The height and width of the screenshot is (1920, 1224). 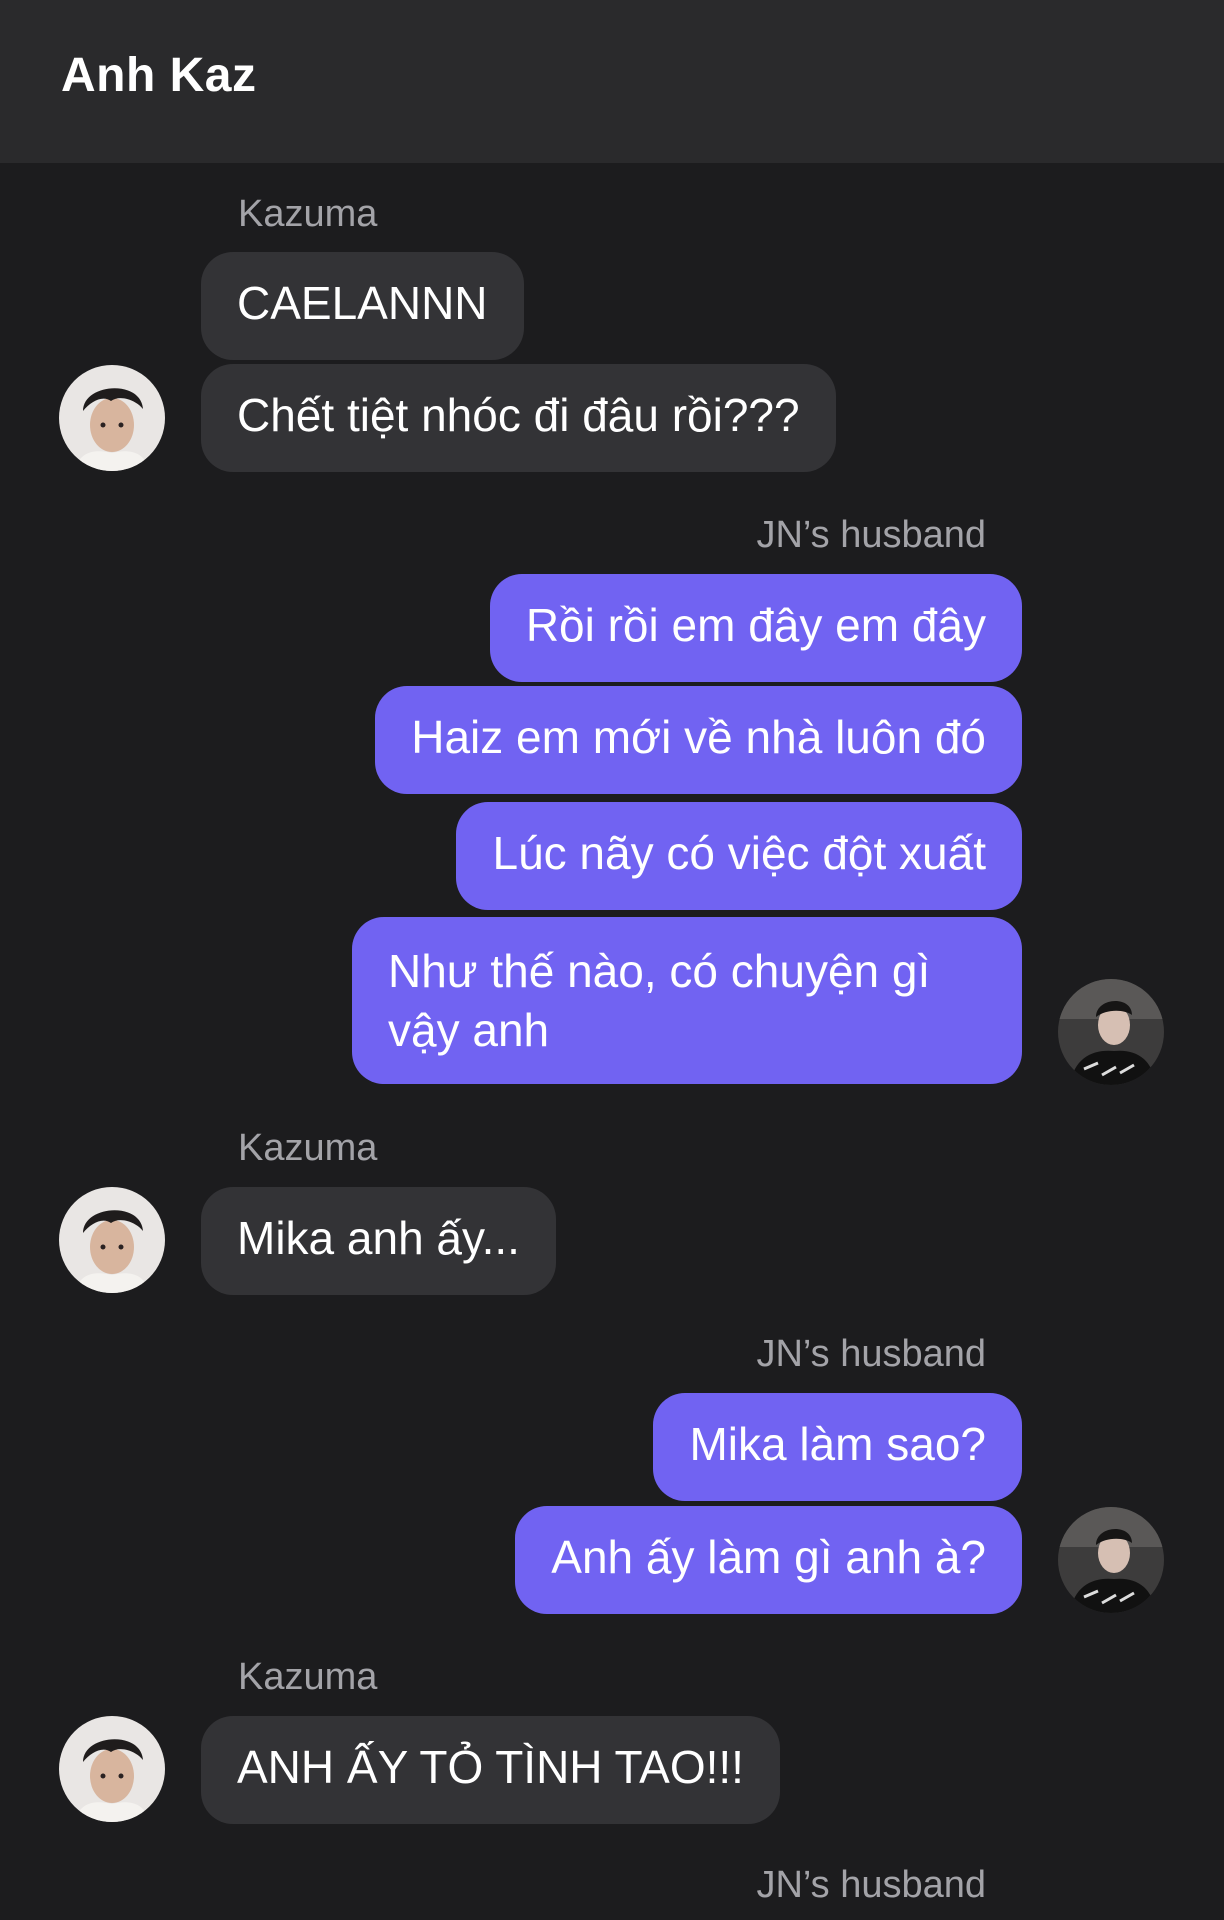 I want to click on message-bubble-incoming: ANH ẤY TỎ TÌNH TAO!!!, so click(x=490, y=1770).